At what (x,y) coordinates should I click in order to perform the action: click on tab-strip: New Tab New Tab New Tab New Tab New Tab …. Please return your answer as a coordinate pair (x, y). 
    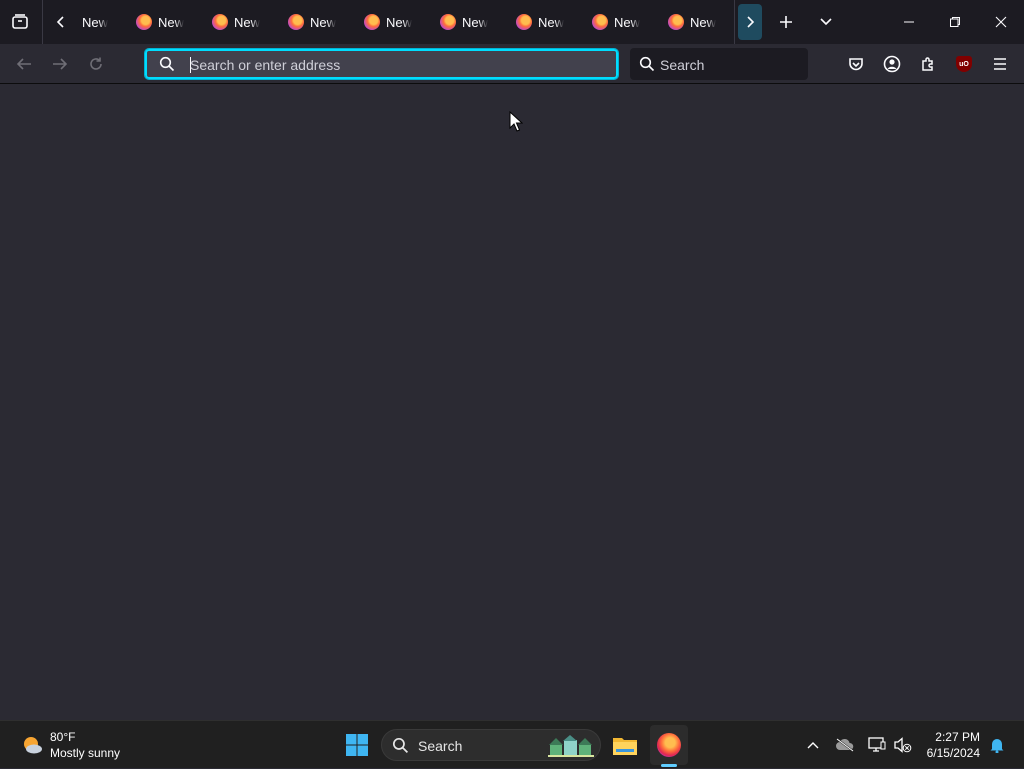
    Looking at the image, I should click on (512, 22).